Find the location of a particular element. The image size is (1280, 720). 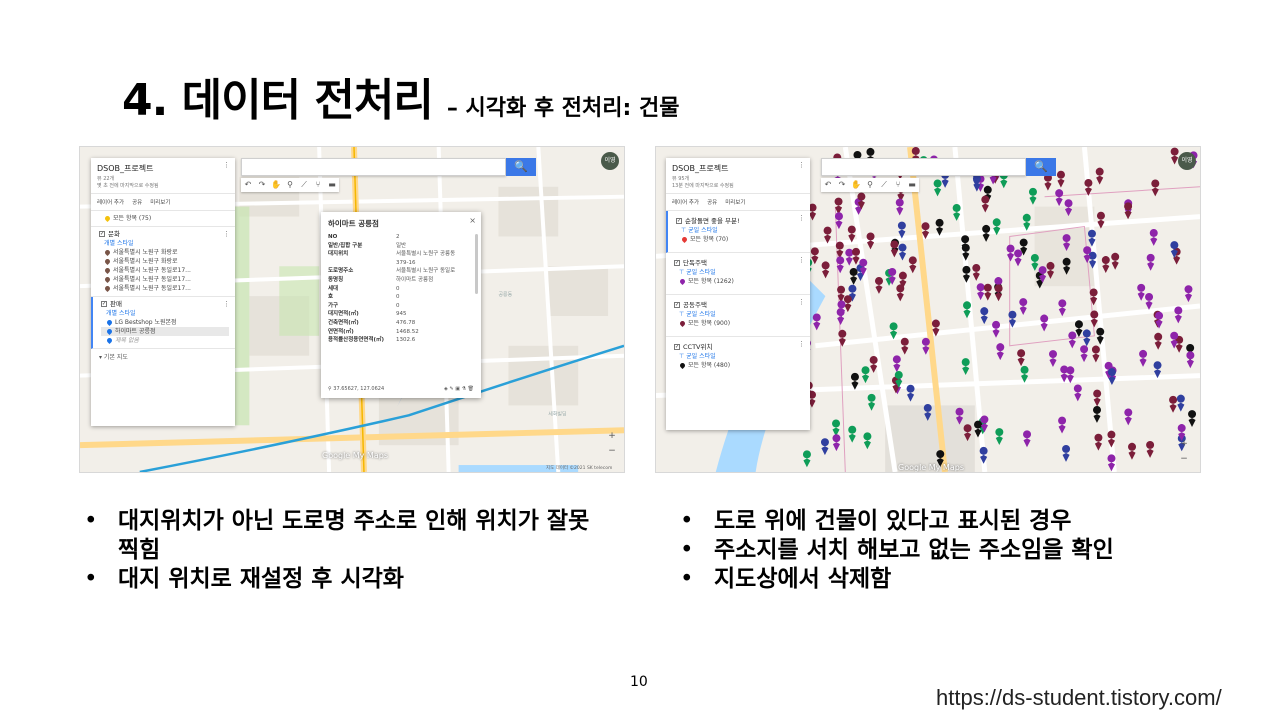

right-zoom-in-button: + is located at coordinates (1184, 444).